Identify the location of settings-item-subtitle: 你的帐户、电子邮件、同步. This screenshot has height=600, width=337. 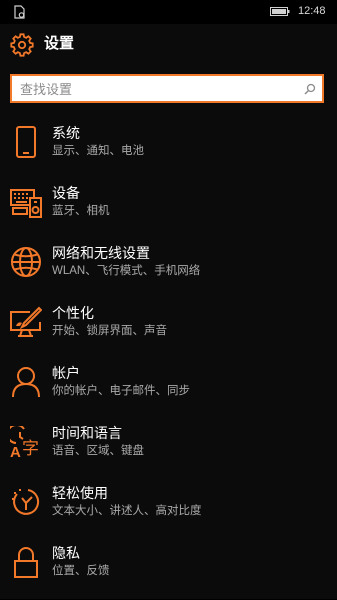
(121, 391).